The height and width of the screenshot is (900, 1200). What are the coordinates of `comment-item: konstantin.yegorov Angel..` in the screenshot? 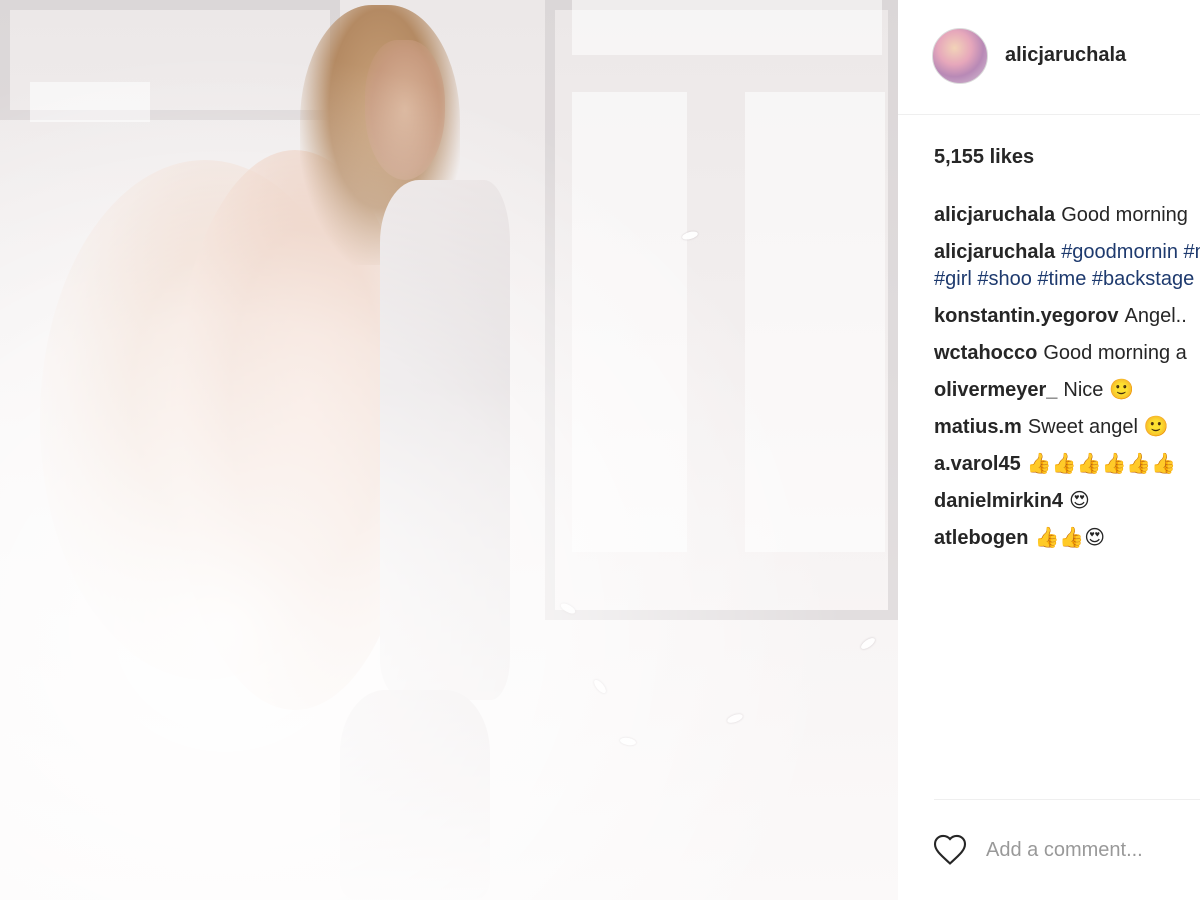 It's located at (1067, 316).